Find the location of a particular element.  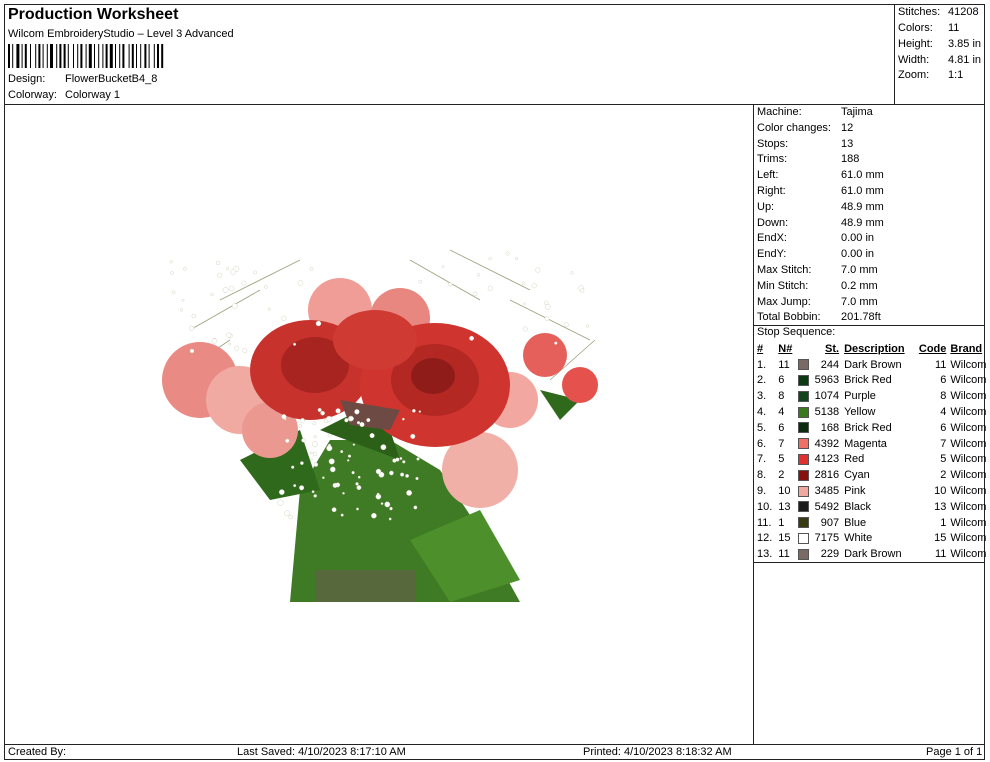

color-code: 2 is located at coordinates (943, 475).